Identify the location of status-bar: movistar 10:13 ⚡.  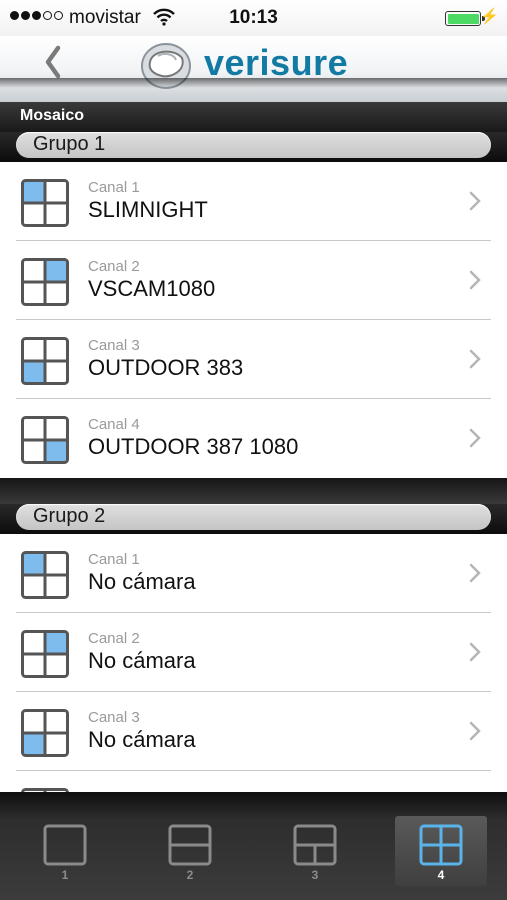
(253, 18).